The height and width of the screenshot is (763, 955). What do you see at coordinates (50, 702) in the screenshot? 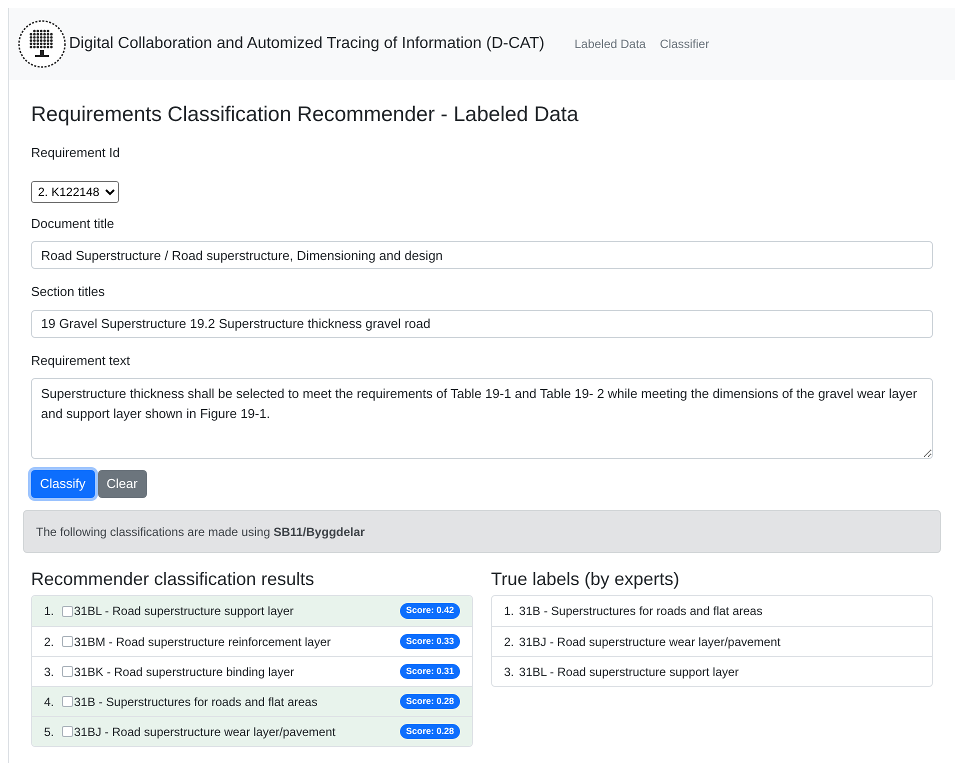
I see `item-number: 4.` at bounding box center [50, 702].